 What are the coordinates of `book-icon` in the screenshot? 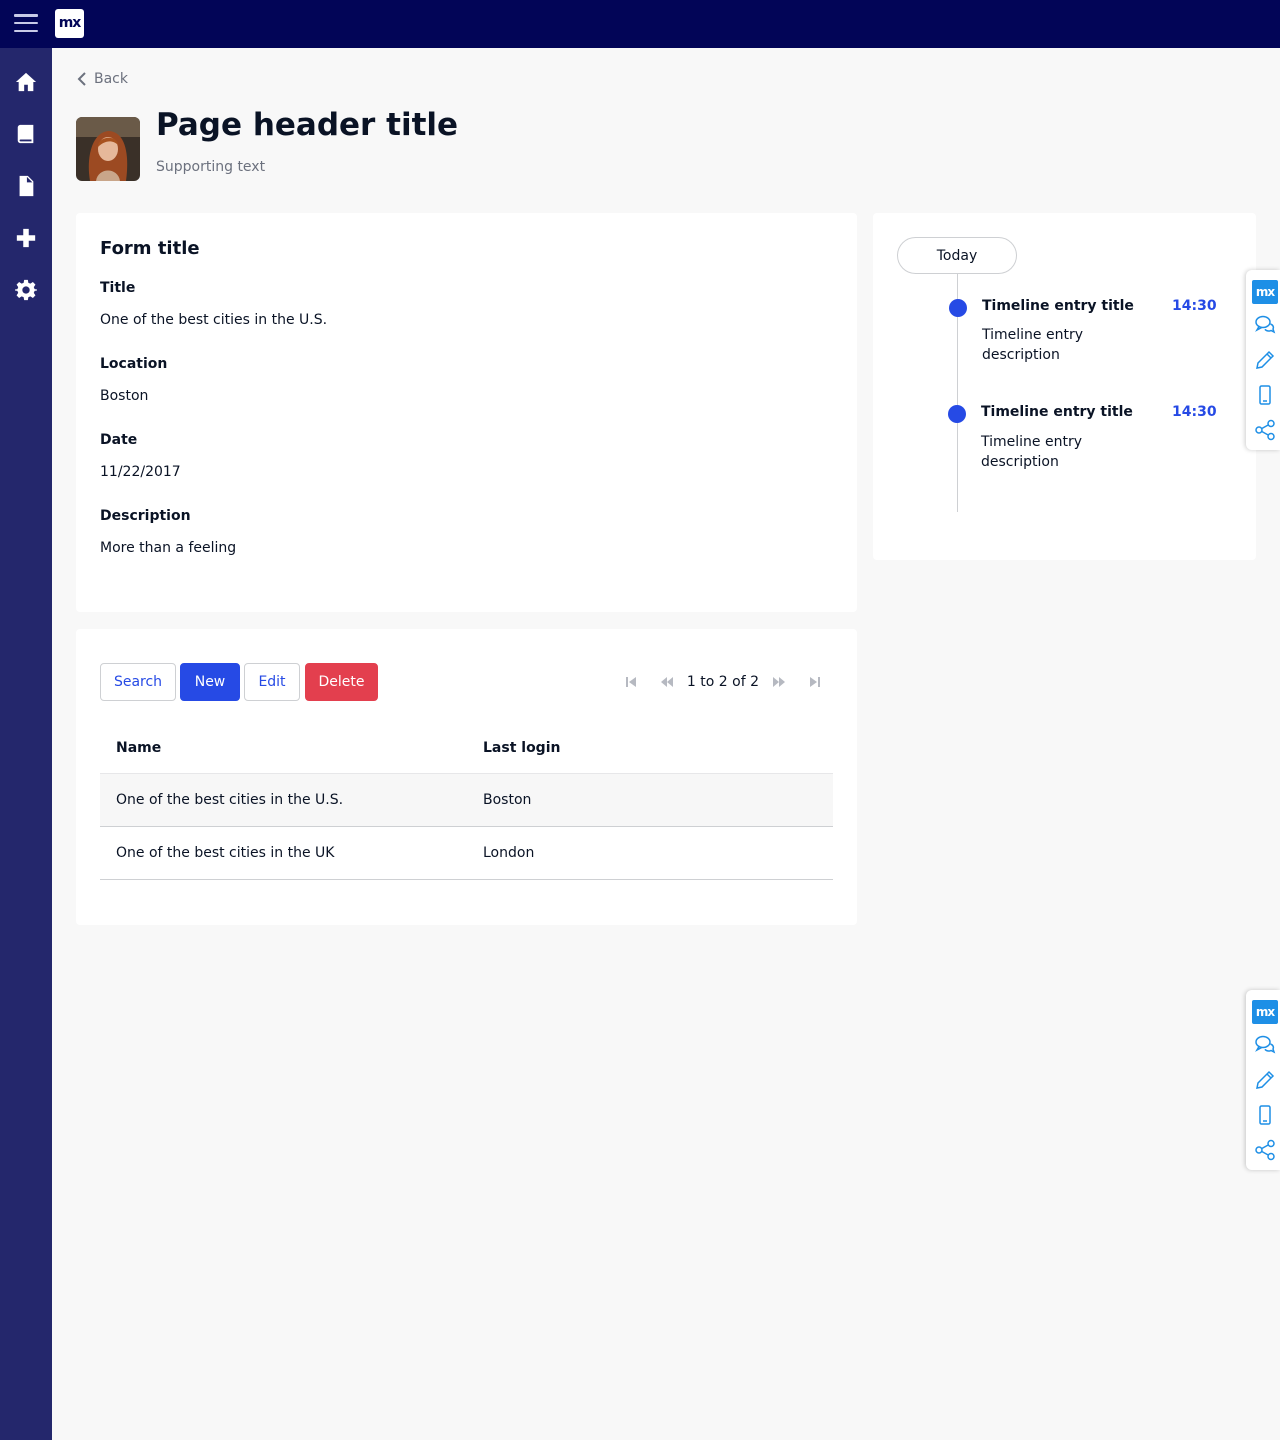 It's located at (25, 134).